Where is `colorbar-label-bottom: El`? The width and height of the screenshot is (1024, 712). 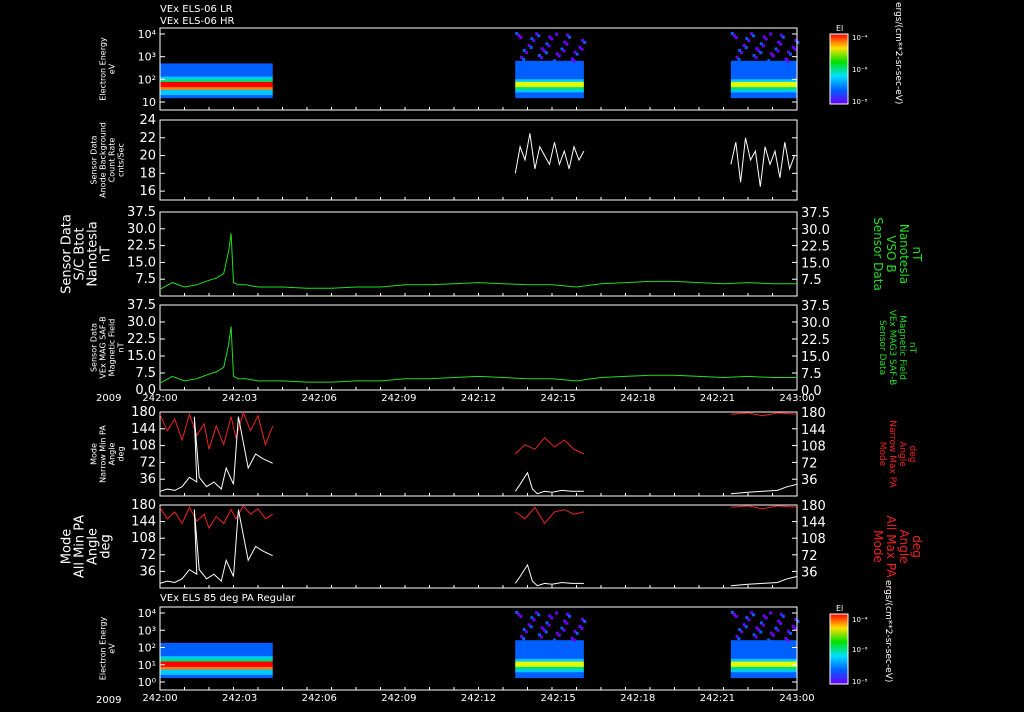
colorbar-label-bottom: El is located at coordinates (839, 608).